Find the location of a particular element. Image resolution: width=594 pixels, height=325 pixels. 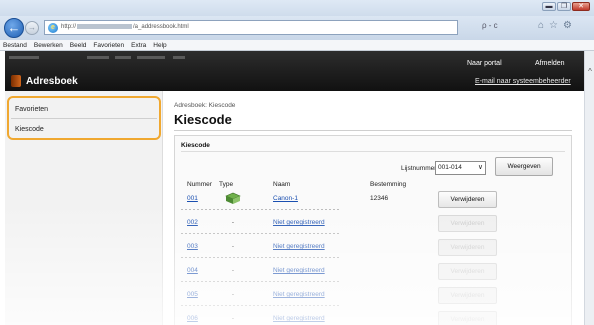

url-input: e http:///a_addressbook.html is located at coordinates (251, 27).